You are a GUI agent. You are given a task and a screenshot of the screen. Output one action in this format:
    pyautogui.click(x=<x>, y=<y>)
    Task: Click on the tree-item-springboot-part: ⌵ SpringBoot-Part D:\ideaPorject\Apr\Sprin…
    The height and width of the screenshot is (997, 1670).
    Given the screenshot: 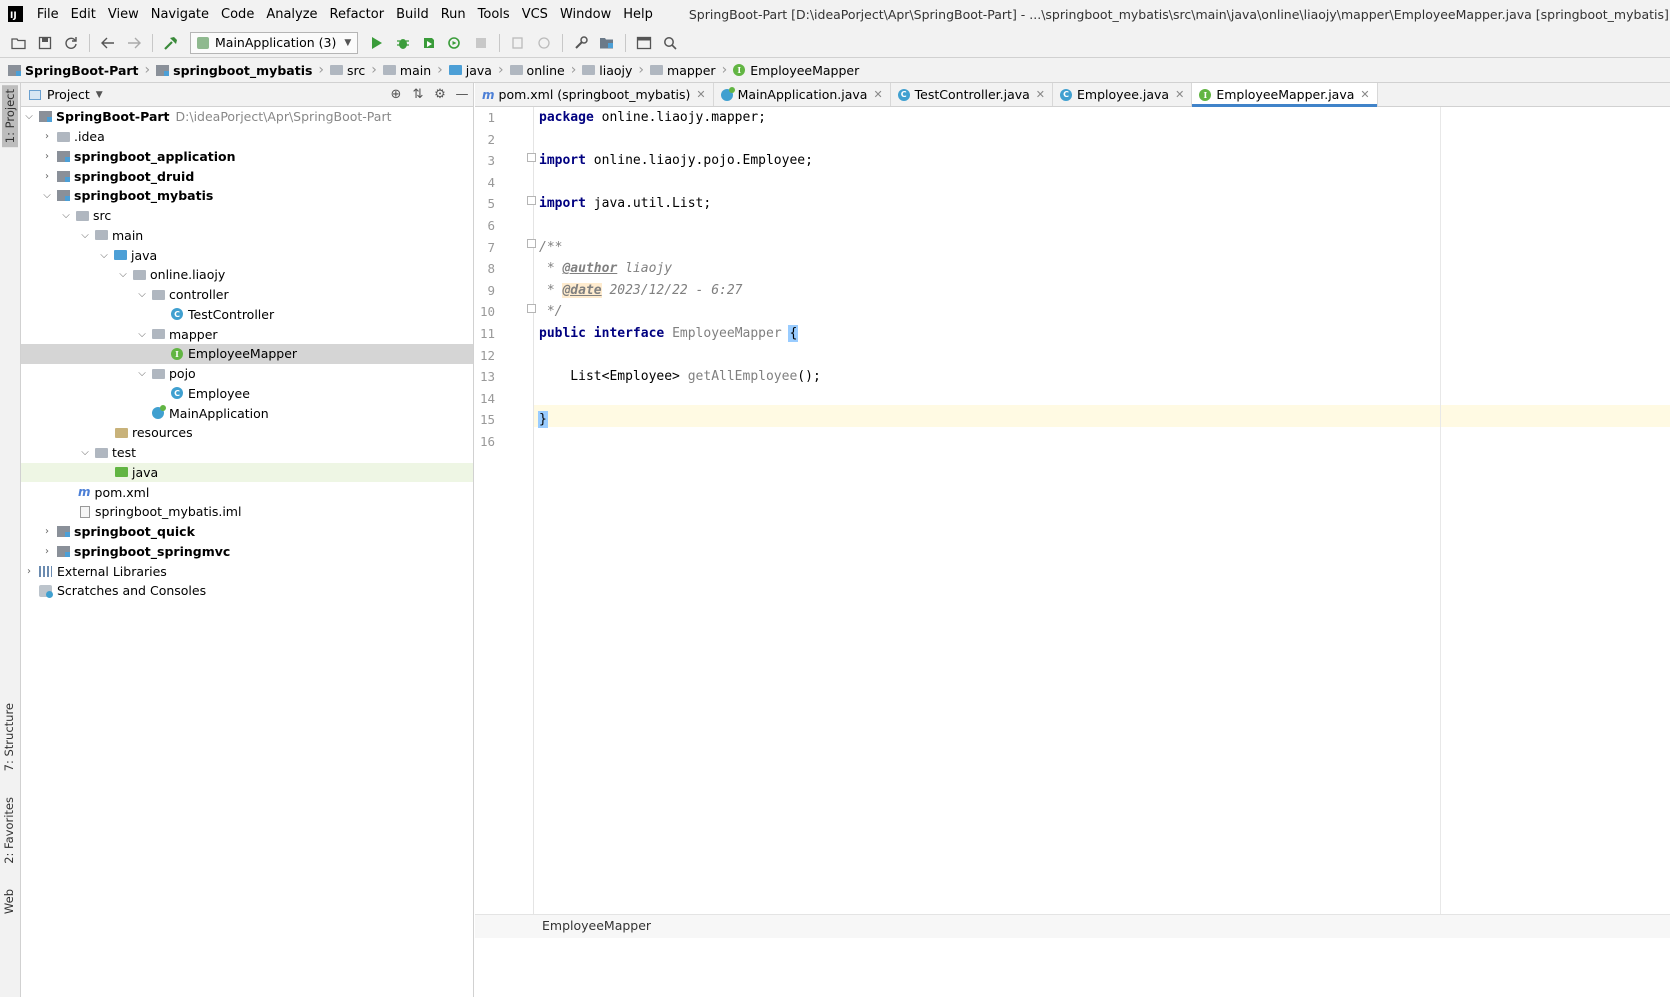 What is the action you would take?
    pyautogui.click(x=247, y=117)
    